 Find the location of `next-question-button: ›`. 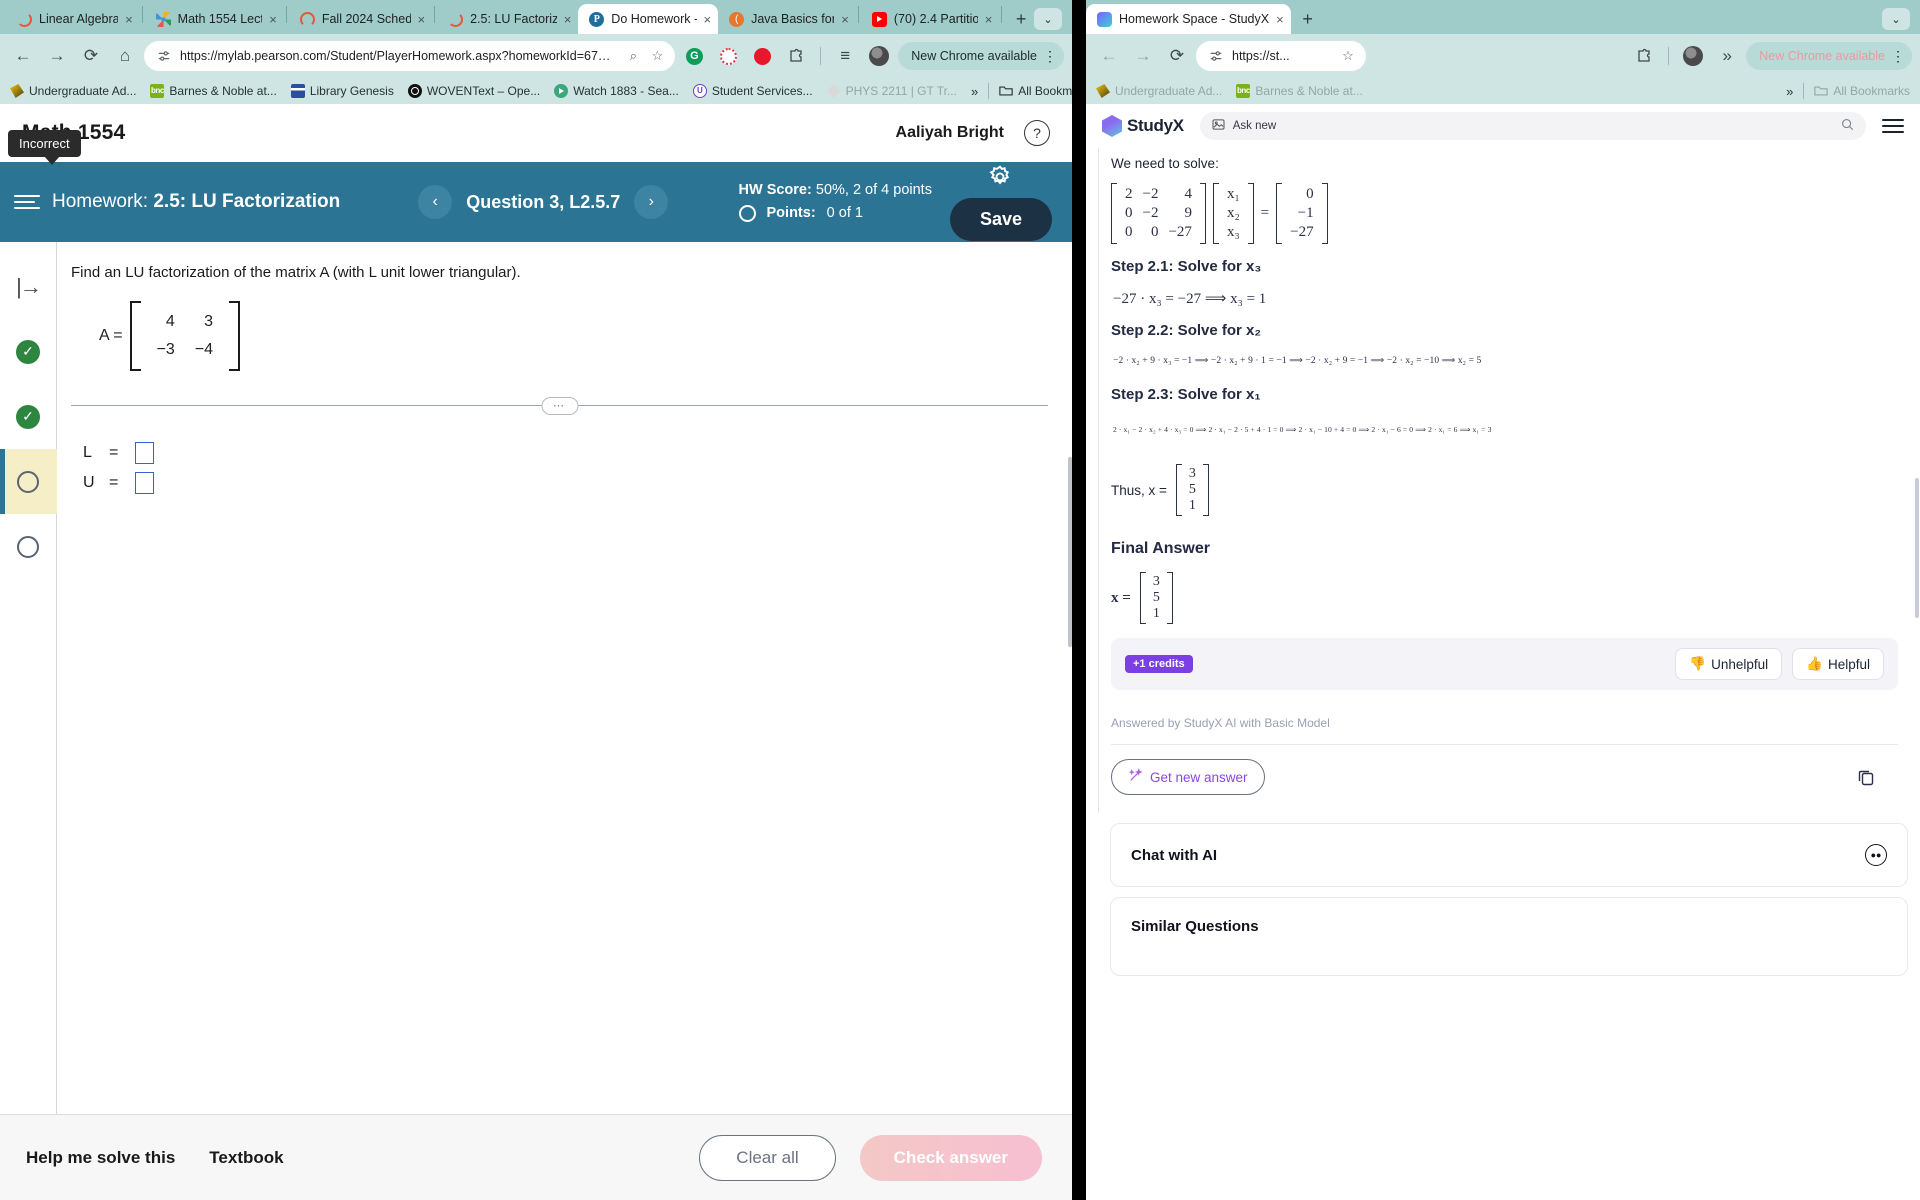

next-question-button: › is located at coordinates (651, 202).